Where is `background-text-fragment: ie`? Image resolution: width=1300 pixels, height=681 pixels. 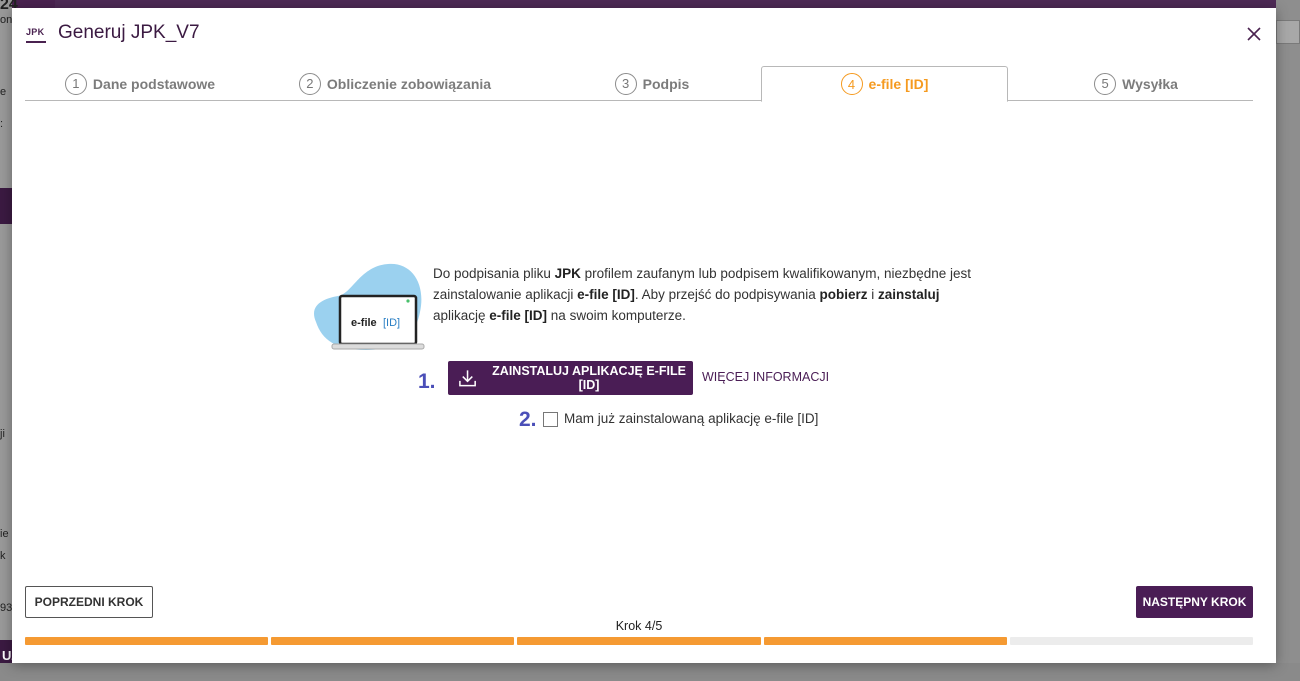 background-text-fragment: ie is located at coordinates (4, 534).